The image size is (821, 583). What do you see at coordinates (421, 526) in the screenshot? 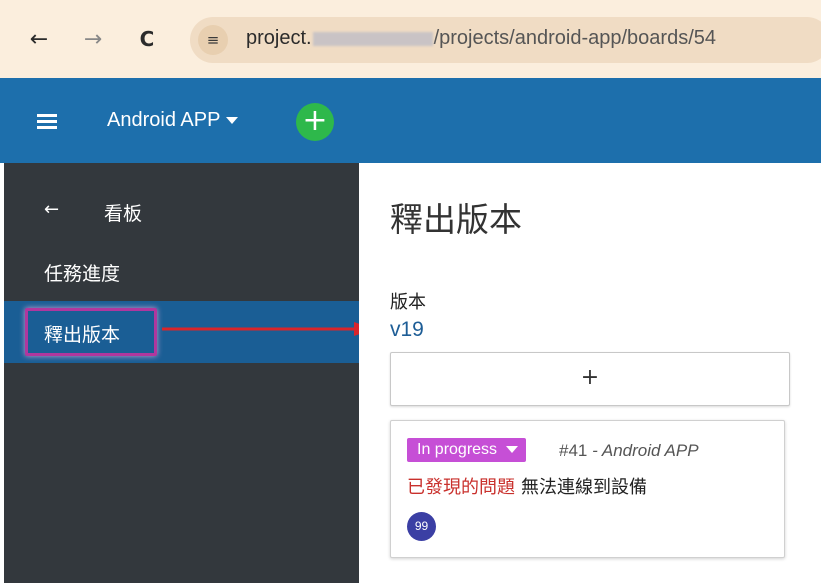
I see `avatar: 99` at bounding box center [421, 526].